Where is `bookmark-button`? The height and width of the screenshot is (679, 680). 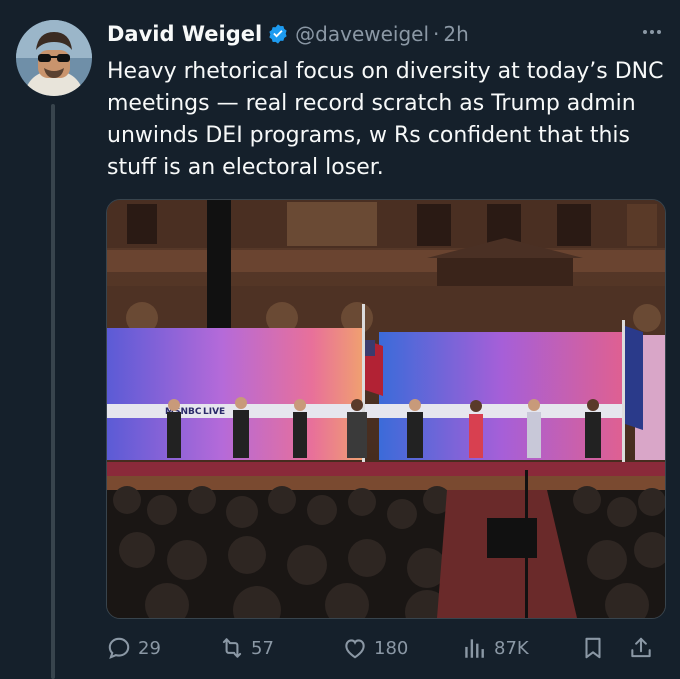
bookmark-button is located at coordinates (593, 648).